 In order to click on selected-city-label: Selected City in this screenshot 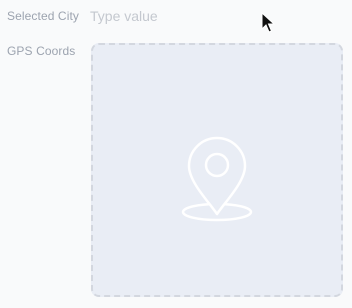, I will do `click(43, 16)`.